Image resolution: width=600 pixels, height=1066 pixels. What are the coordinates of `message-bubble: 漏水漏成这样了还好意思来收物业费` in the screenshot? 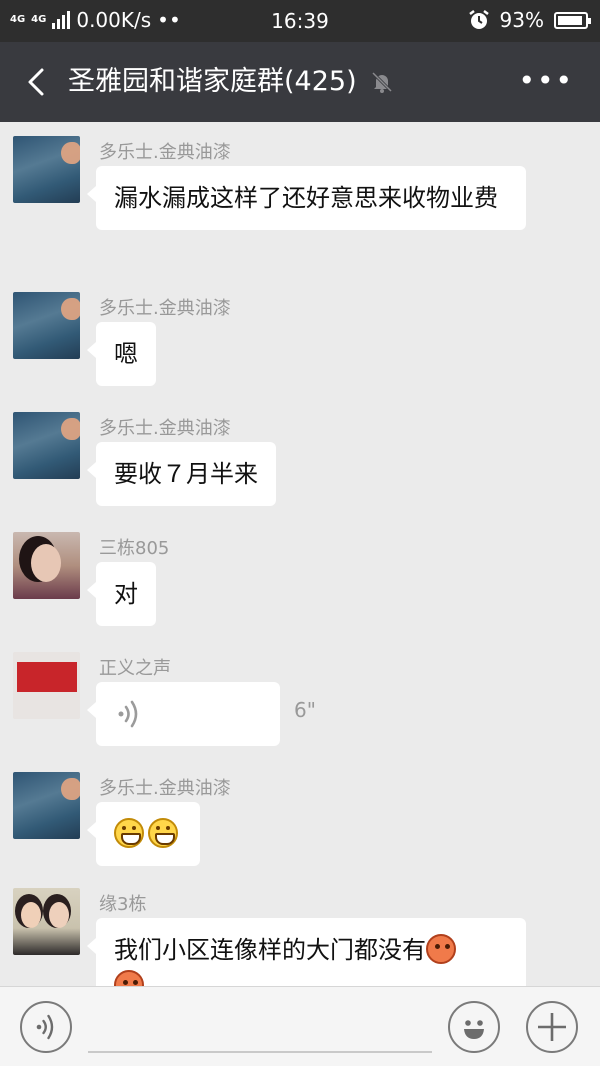 It's located at (306, 198).